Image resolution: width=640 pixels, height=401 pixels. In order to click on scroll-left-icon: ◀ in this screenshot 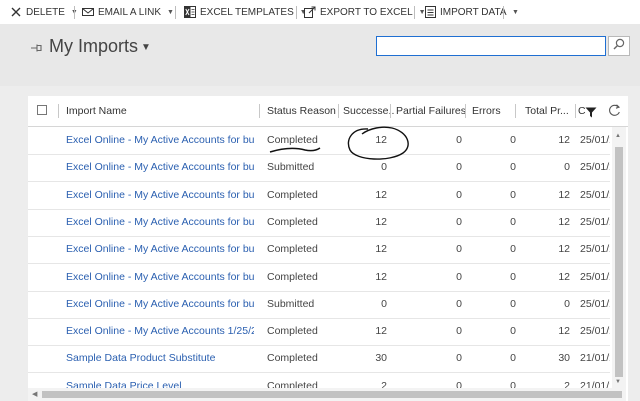, I will do `click(34, 394)`.